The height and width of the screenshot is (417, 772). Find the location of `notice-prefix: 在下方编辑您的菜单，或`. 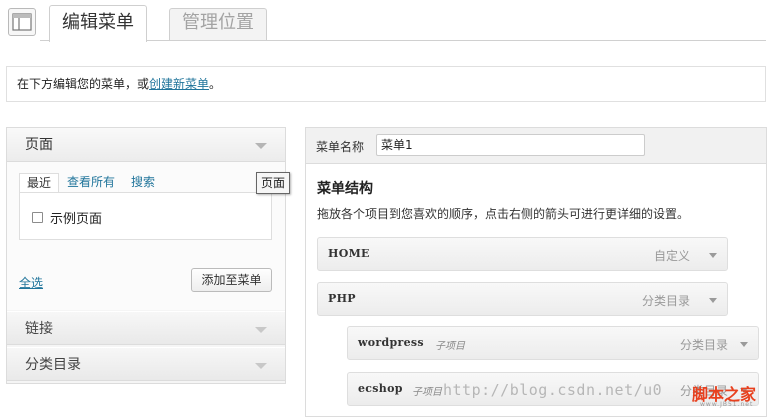

notice-prefix: 在下方编辑您的菜单，或 is located at coordinates (83, 84).